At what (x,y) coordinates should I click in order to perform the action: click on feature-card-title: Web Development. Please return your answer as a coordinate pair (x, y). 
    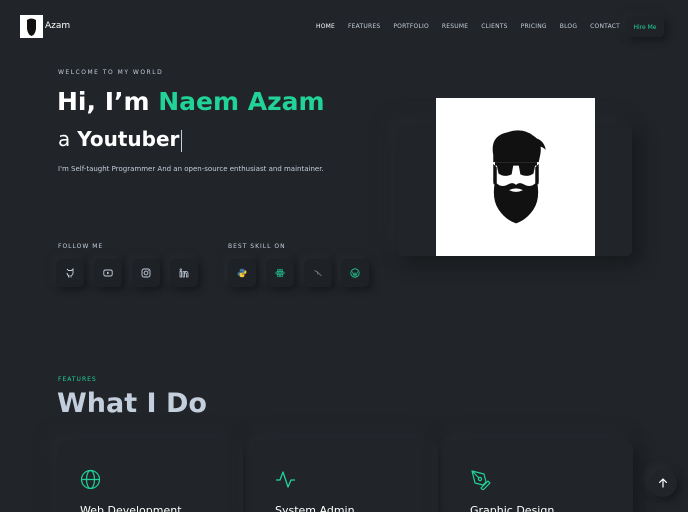
    Looking at the image, I should click on (131, 508).